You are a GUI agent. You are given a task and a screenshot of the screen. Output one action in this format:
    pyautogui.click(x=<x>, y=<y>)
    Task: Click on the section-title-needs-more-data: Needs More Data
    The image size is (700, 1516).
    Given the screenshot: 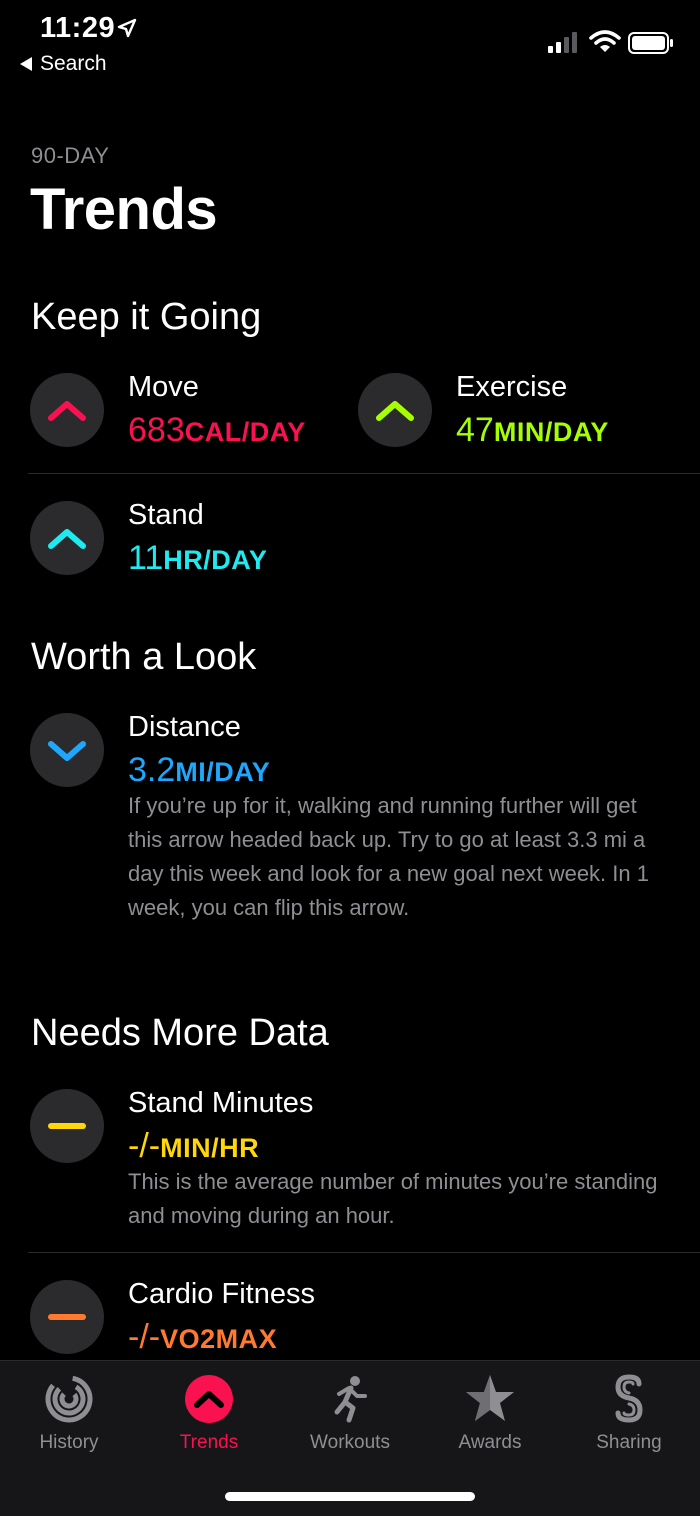 What is the action you would take?
    pyautogui.click(x=180, y=1033)
    